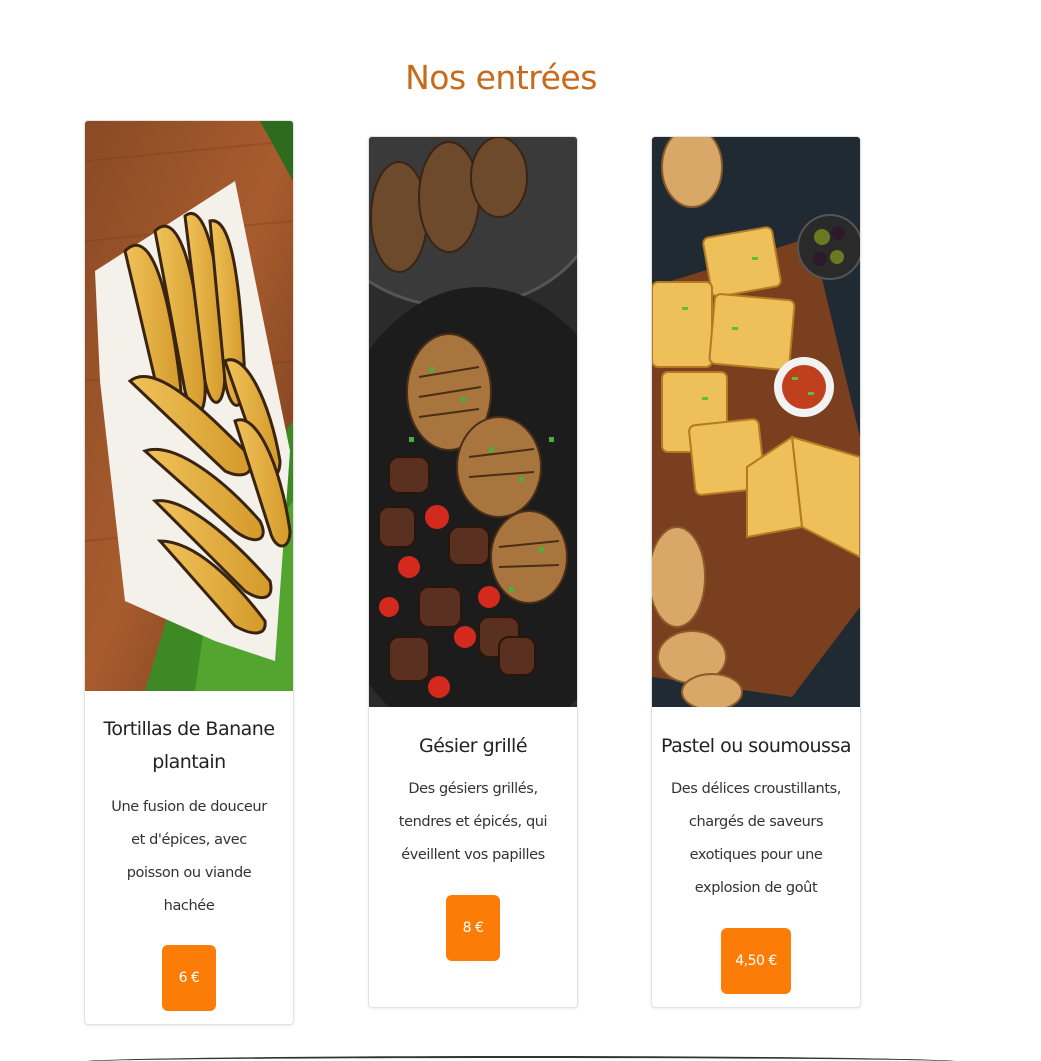 The image size is (1041, 1061). I want to click on item-name: Gésier grillé, so click(473, 746).